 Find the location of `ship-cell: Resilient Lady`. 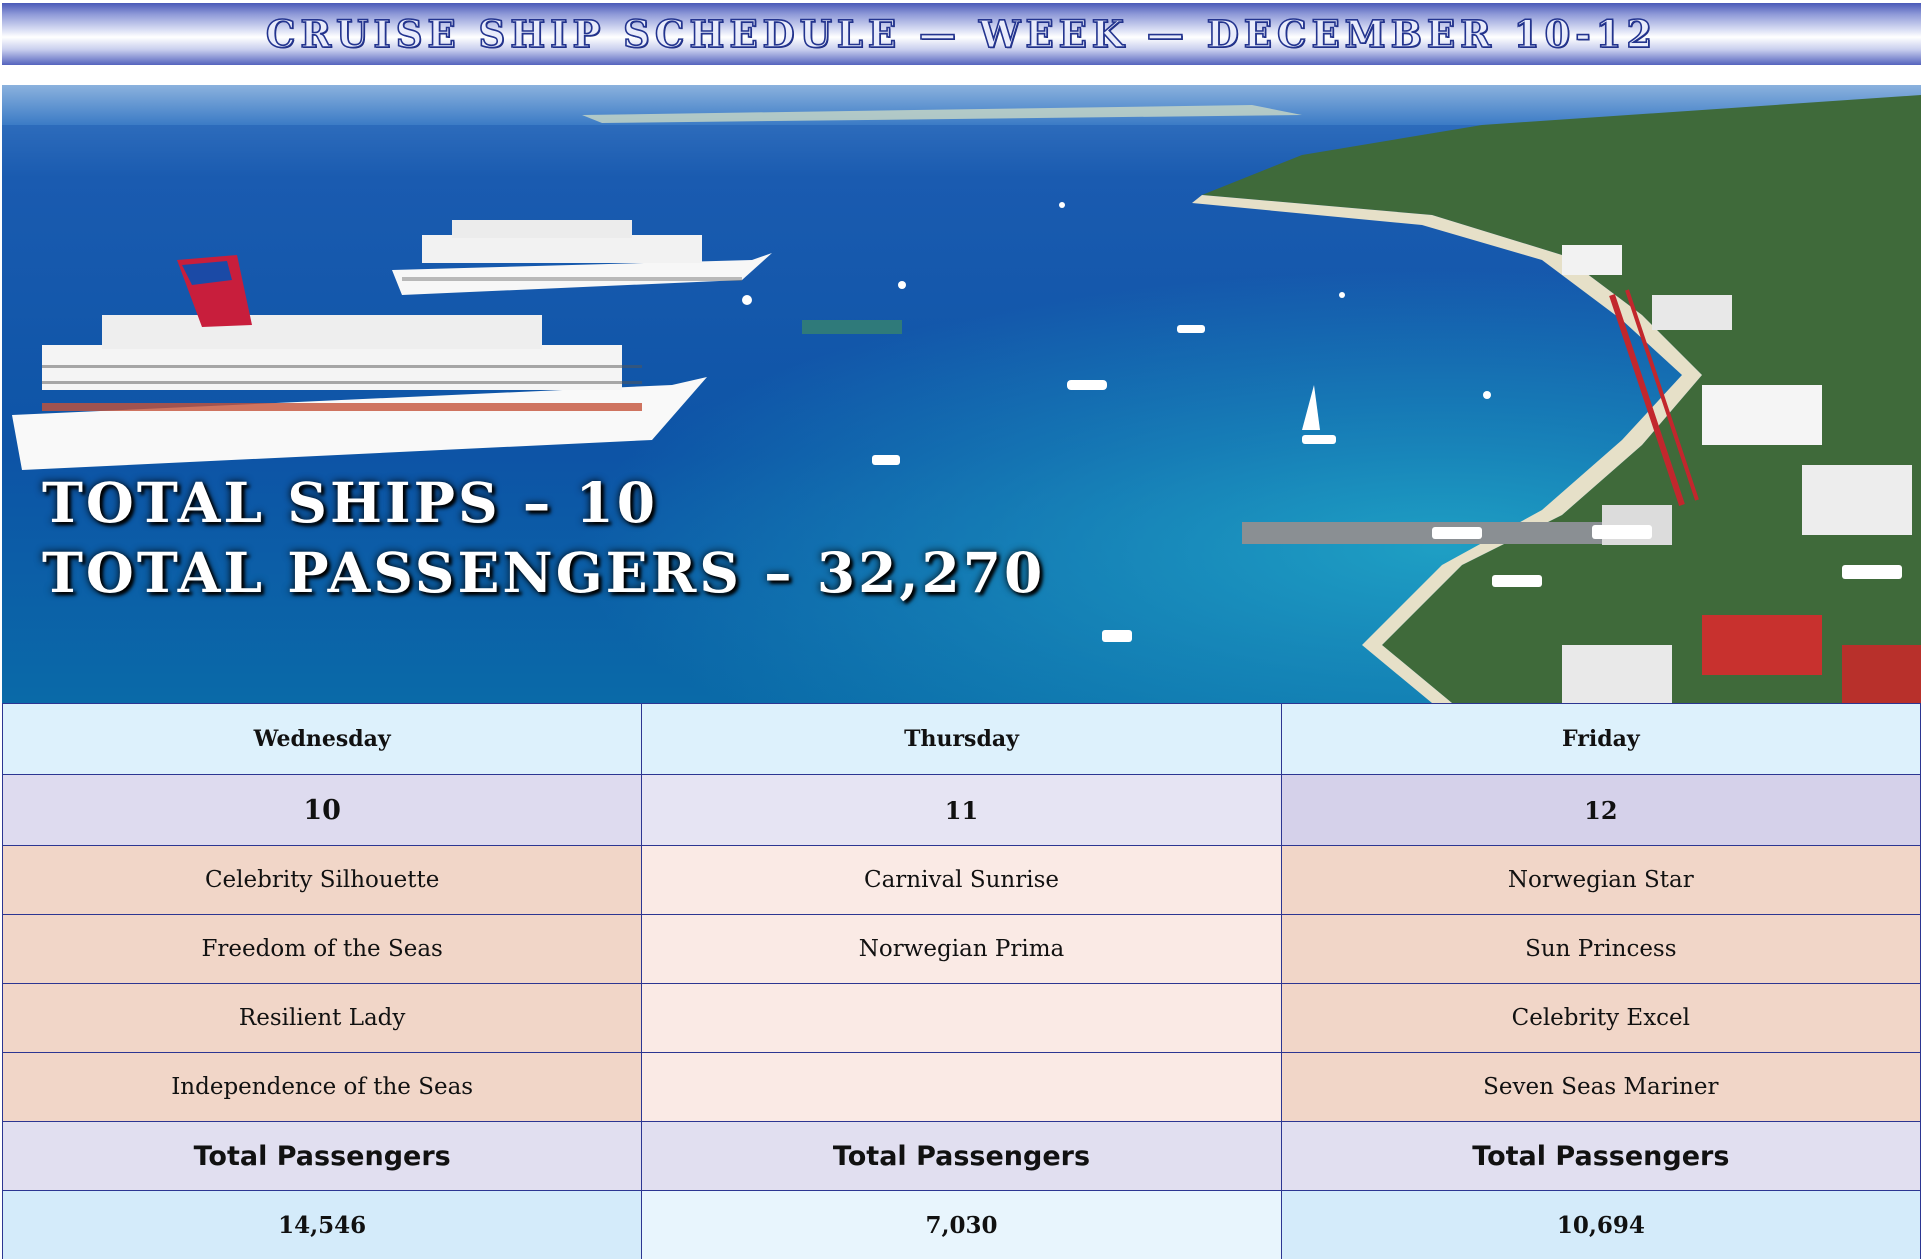

ship-cell: Resilient Lady is located at coordinates (322, 1018).